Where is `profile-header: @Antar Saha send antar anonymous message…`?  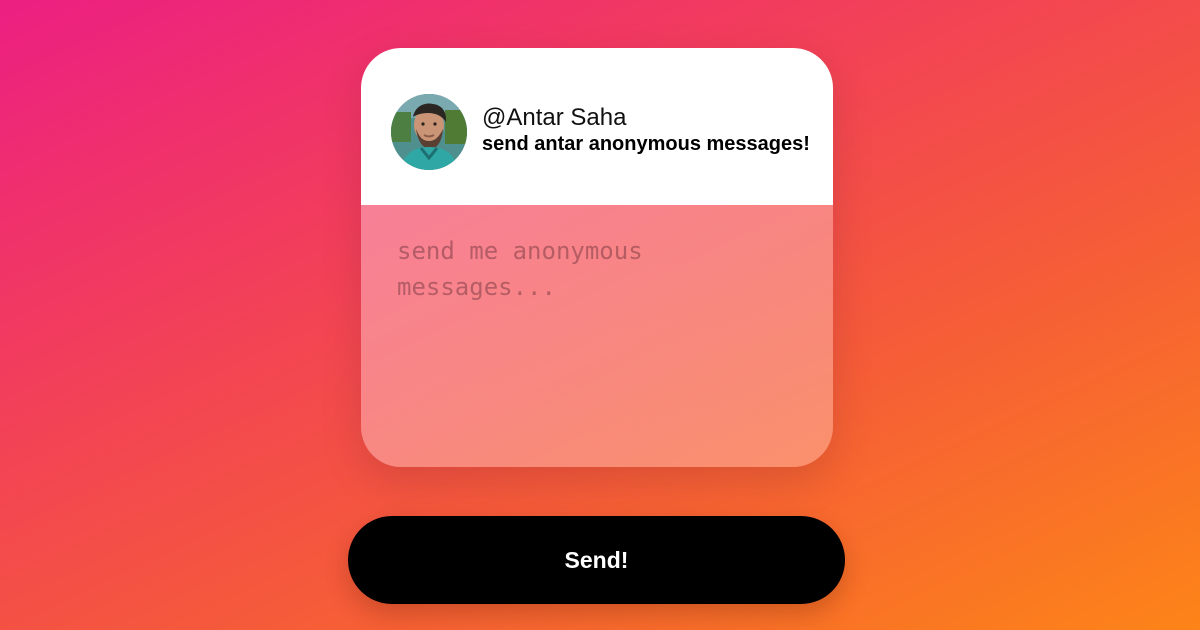 profile-header: @Antar Saha send antar anonymous message… is located at coordinates (597, 126).